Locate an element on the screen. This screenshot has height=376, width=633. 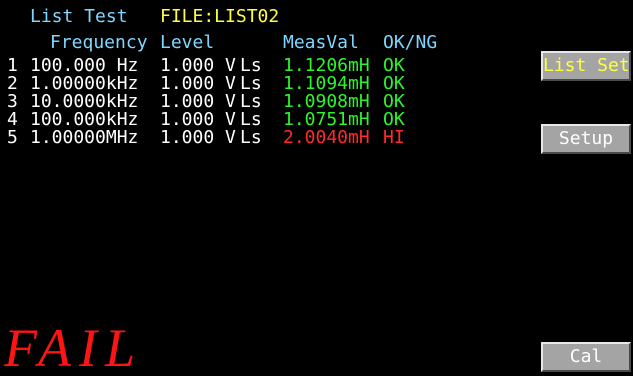
row-parameter: Ls is located at coordinates (251, 137).